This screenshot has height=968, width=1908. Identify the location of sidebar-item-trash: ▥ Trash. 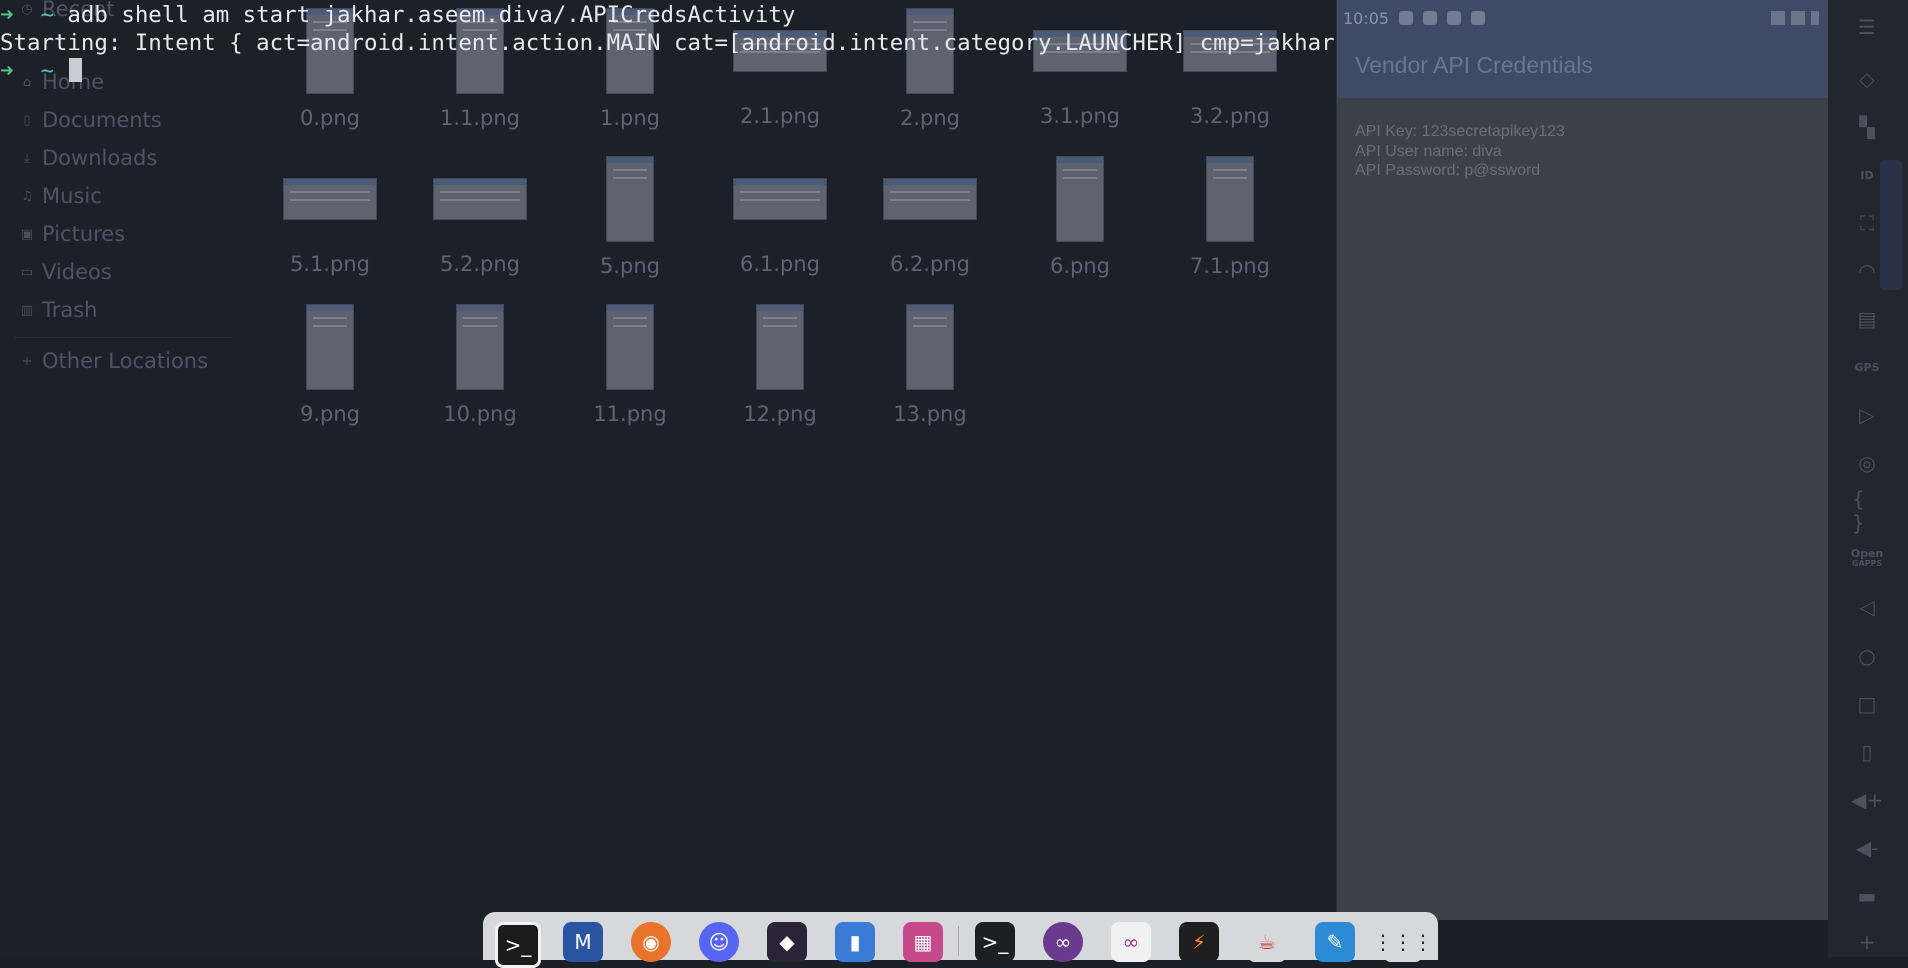
(59, 310).